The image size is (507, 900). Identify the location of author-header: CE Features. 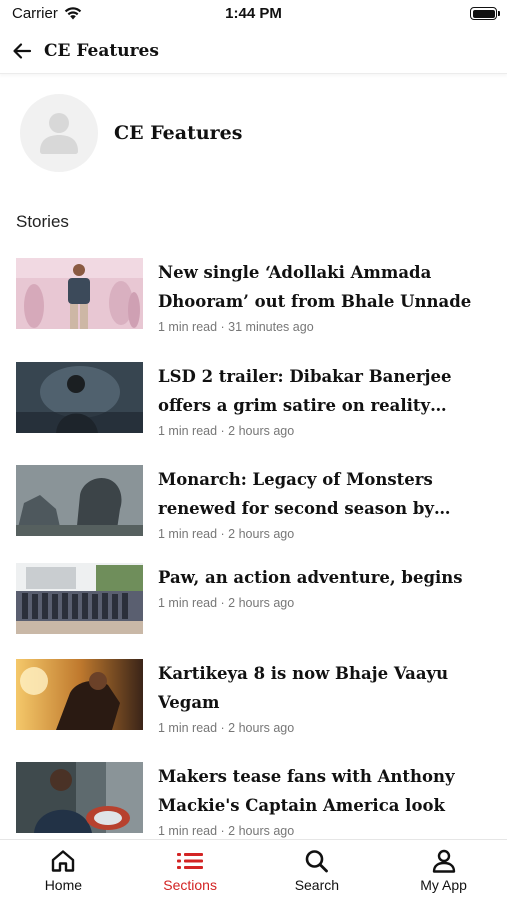
(131, 133).